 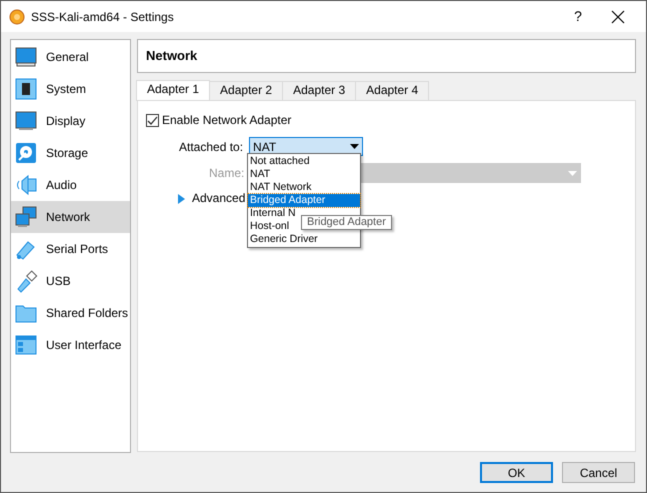 I want to click on dialog-button: Cancel, so click(x=598, y=473).